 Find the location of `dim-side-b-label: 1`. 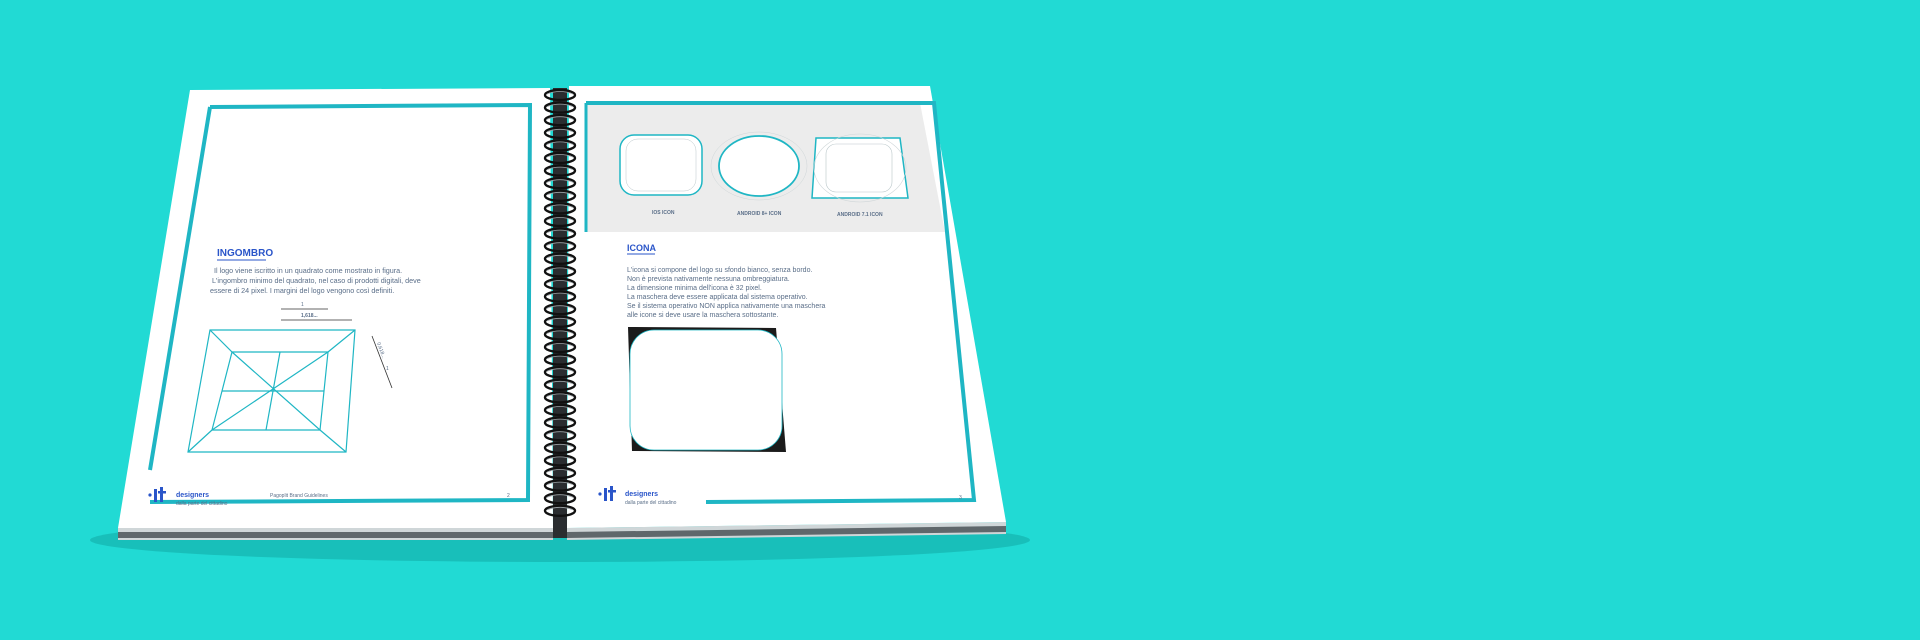

dim-side-b-label: 1 is located at coordinates (387, 369).